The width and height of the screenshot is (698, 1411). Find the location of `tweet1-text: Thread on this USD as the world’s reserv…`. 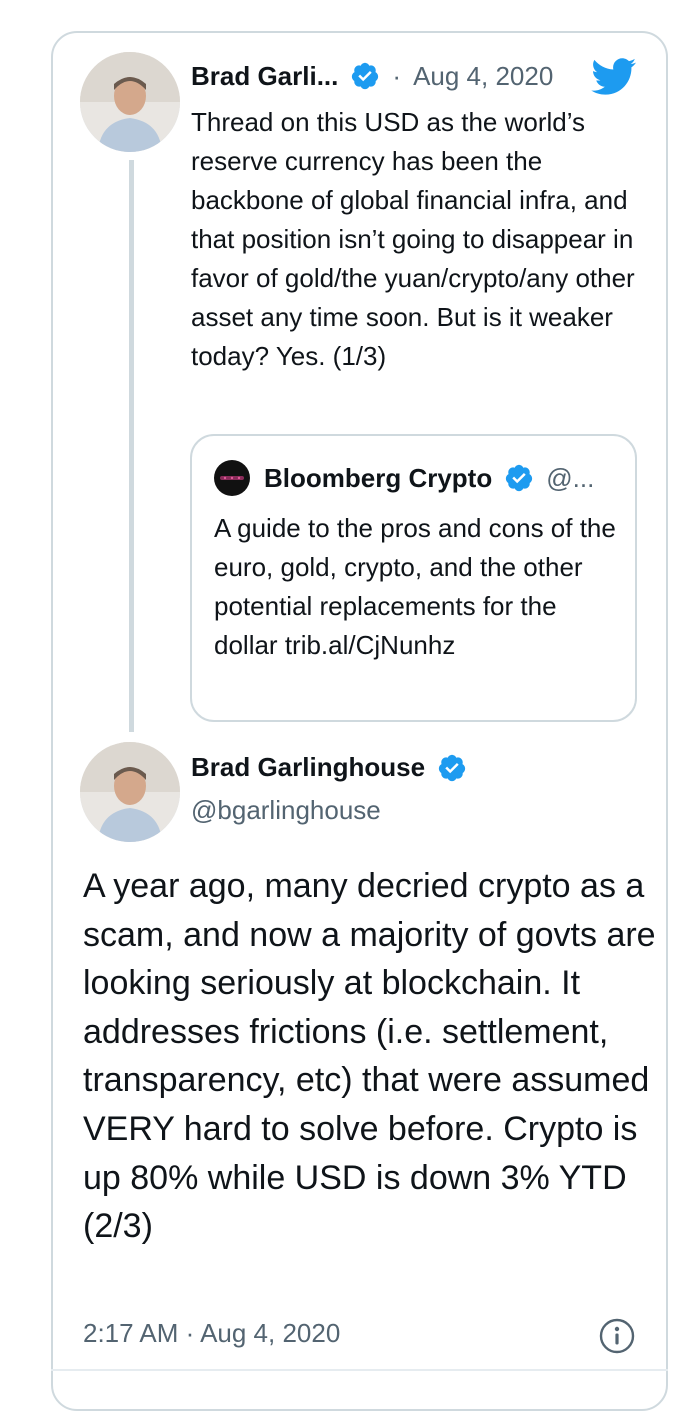

tweet1-text: Thread on this USD as the world’s reserv… is located at coordinates (413, 239).